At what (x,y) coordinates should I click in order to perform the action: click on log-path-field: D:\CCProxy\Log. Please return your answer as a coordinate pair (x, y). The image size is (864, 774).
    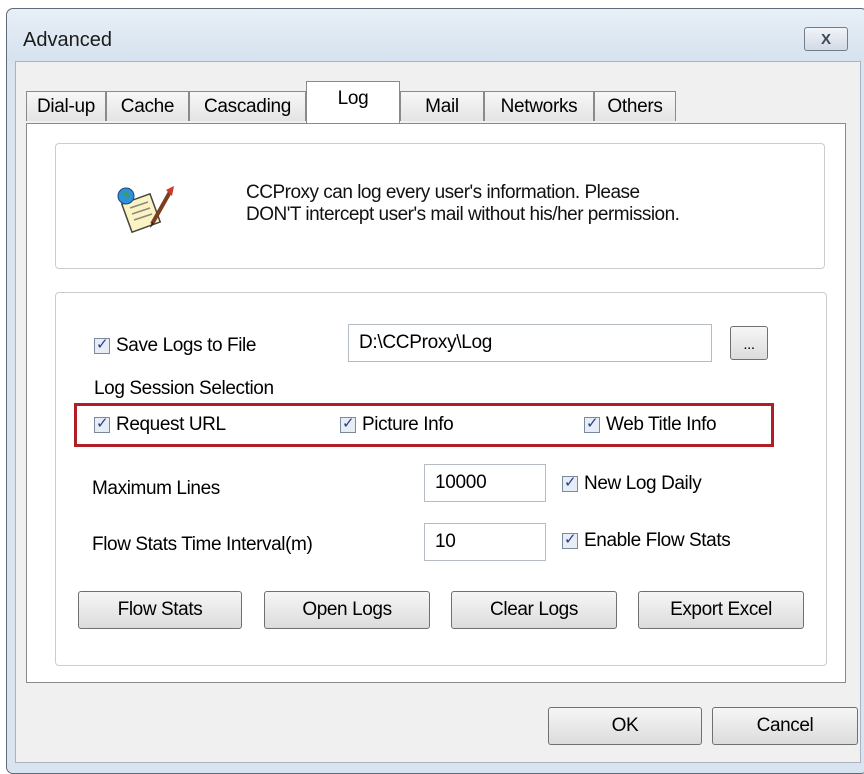
    Looking at the image, I should click on (530, 343).